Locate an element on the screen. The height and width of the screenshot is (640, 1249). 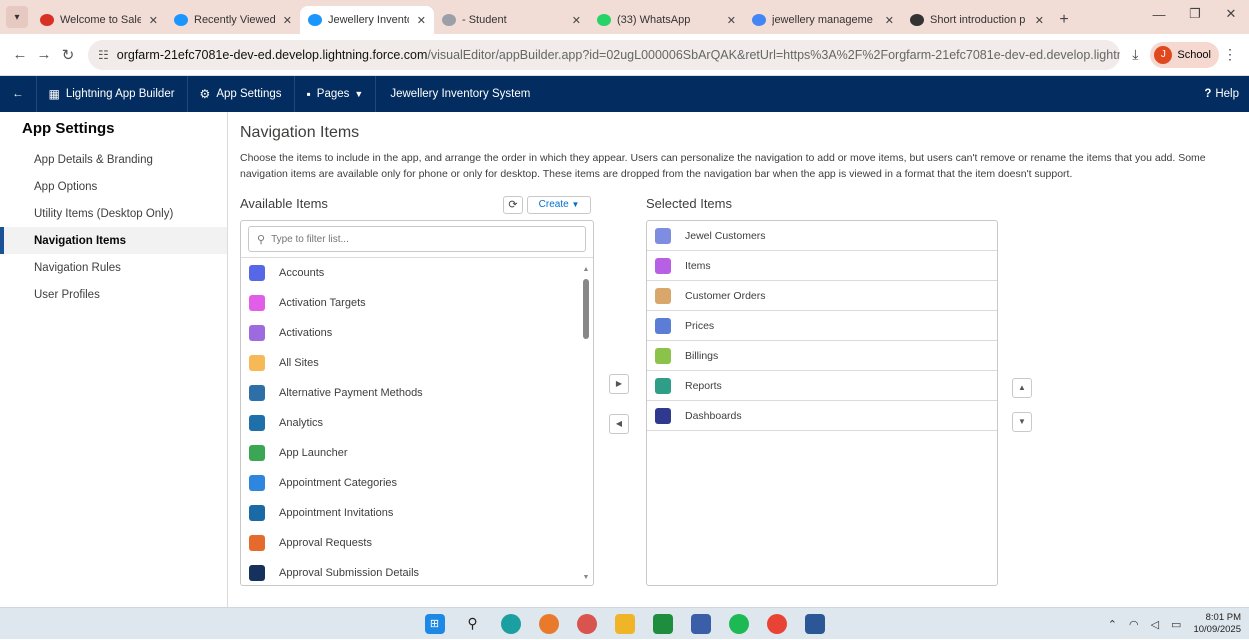
create-button: Create ▼ is located at coordinates (559, 205).